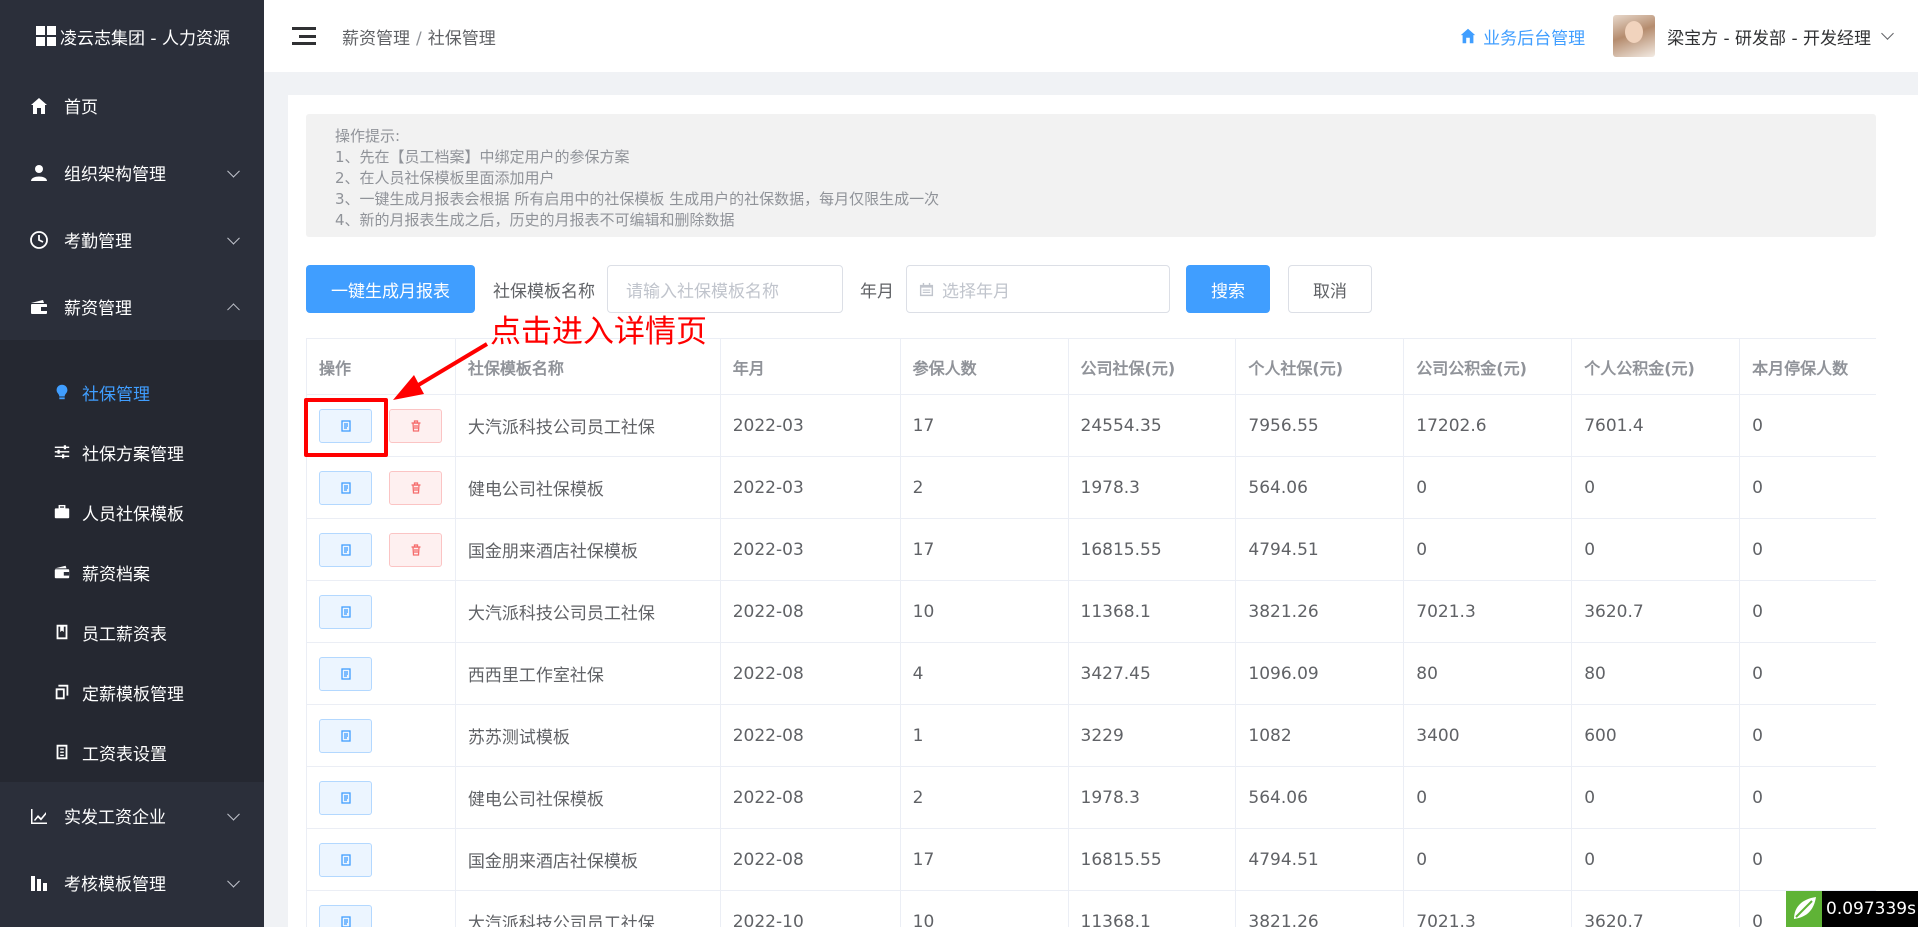 This screenshot has height=927, width=1918. I want to click on sidebar-item-org: 组织架构管理, so click(132, 172).